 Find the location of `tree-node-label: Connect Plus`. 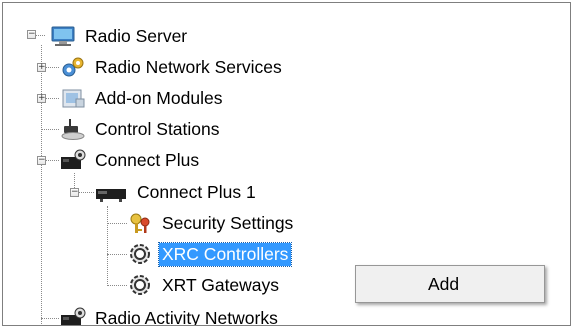

tree-node-label: Connect Plus is located at coordinates (147, 159).